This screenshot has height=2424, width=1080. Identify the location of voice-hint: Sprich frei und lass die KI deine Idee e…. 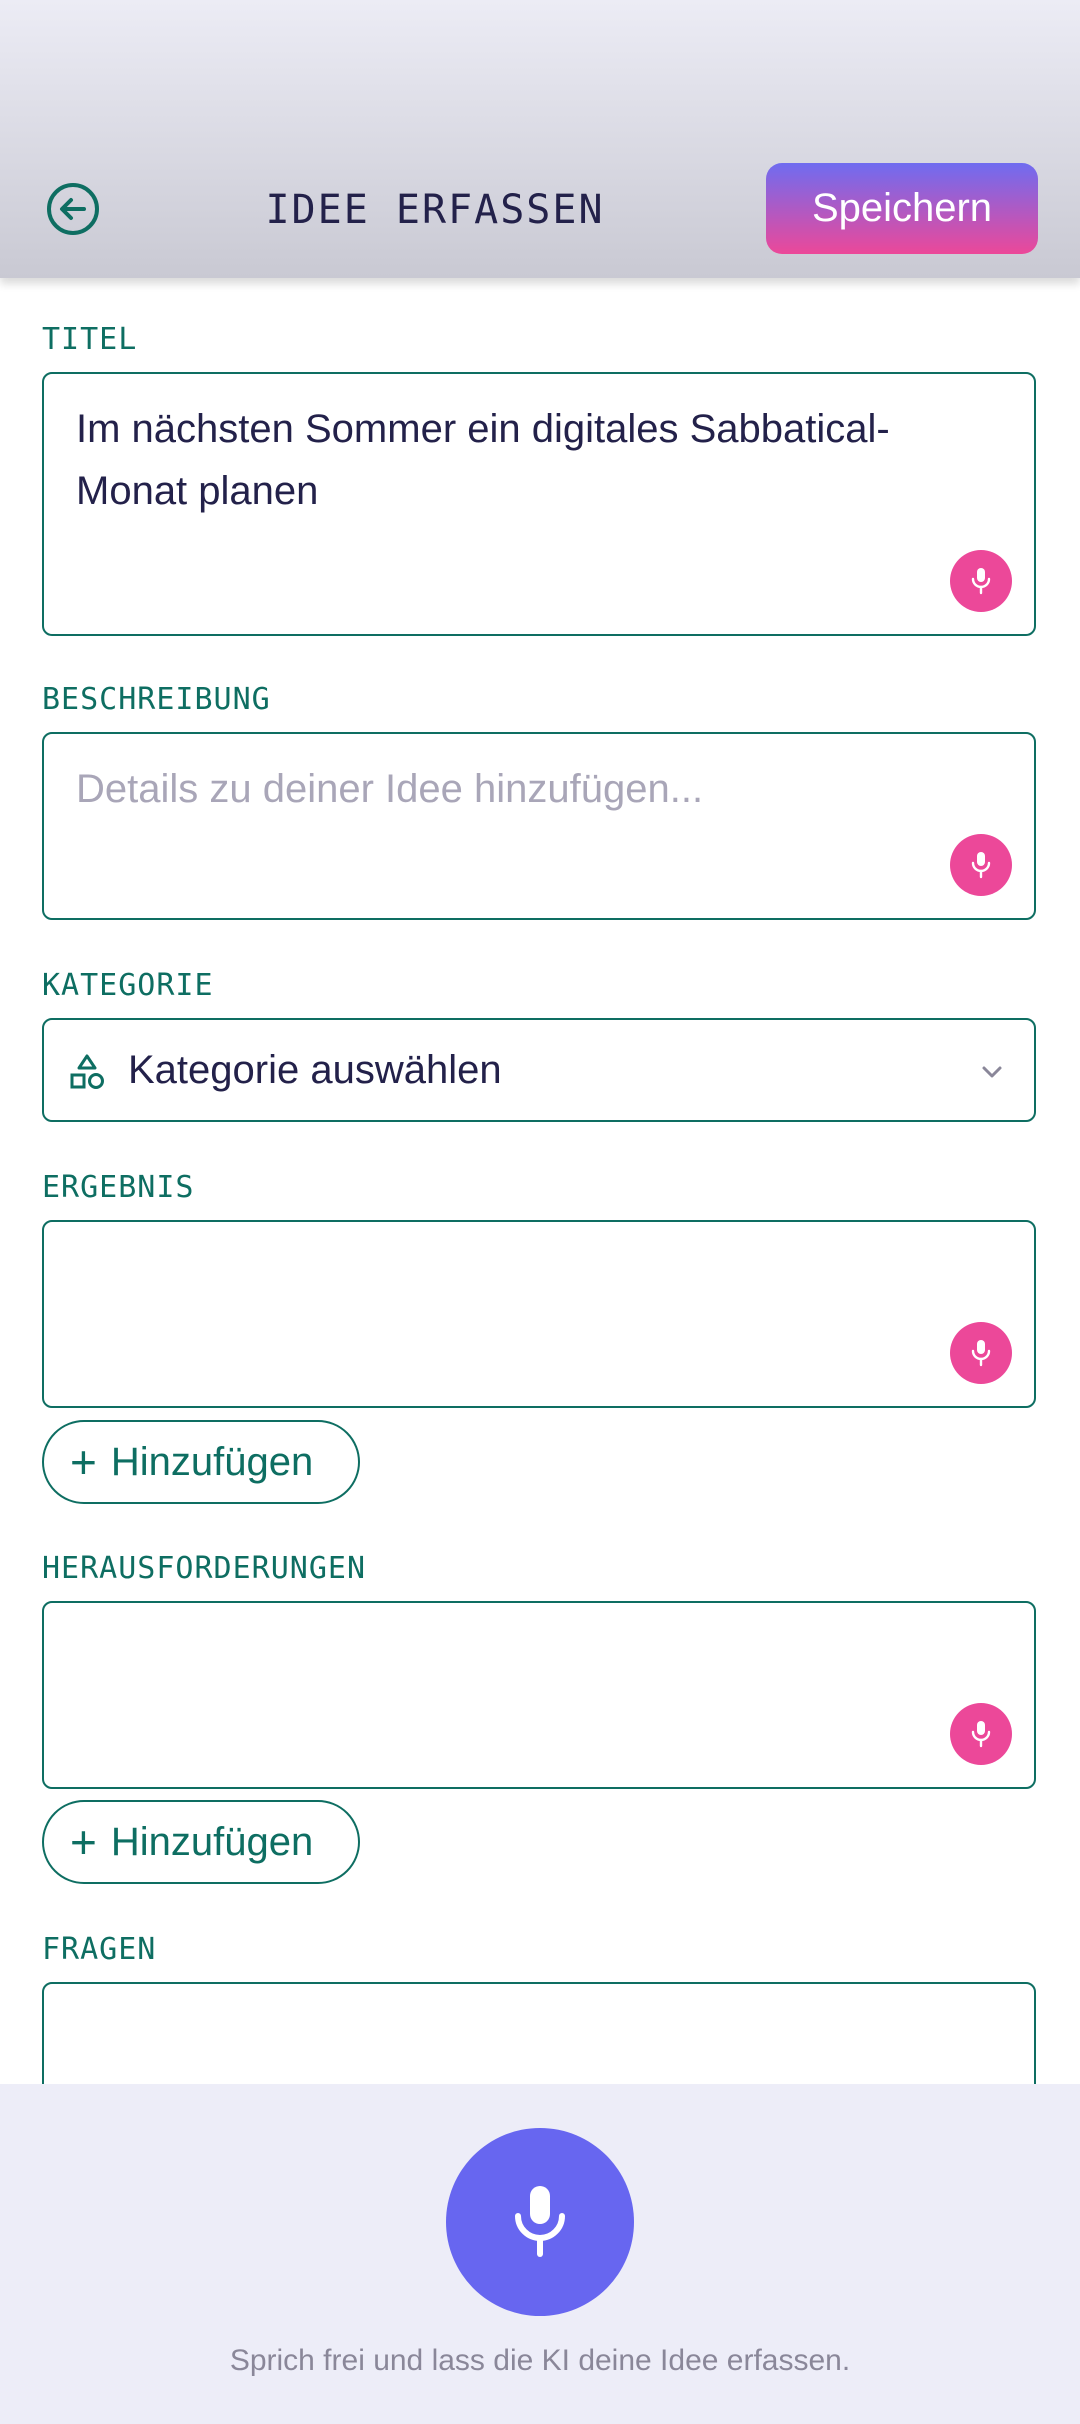
(540, 2360).